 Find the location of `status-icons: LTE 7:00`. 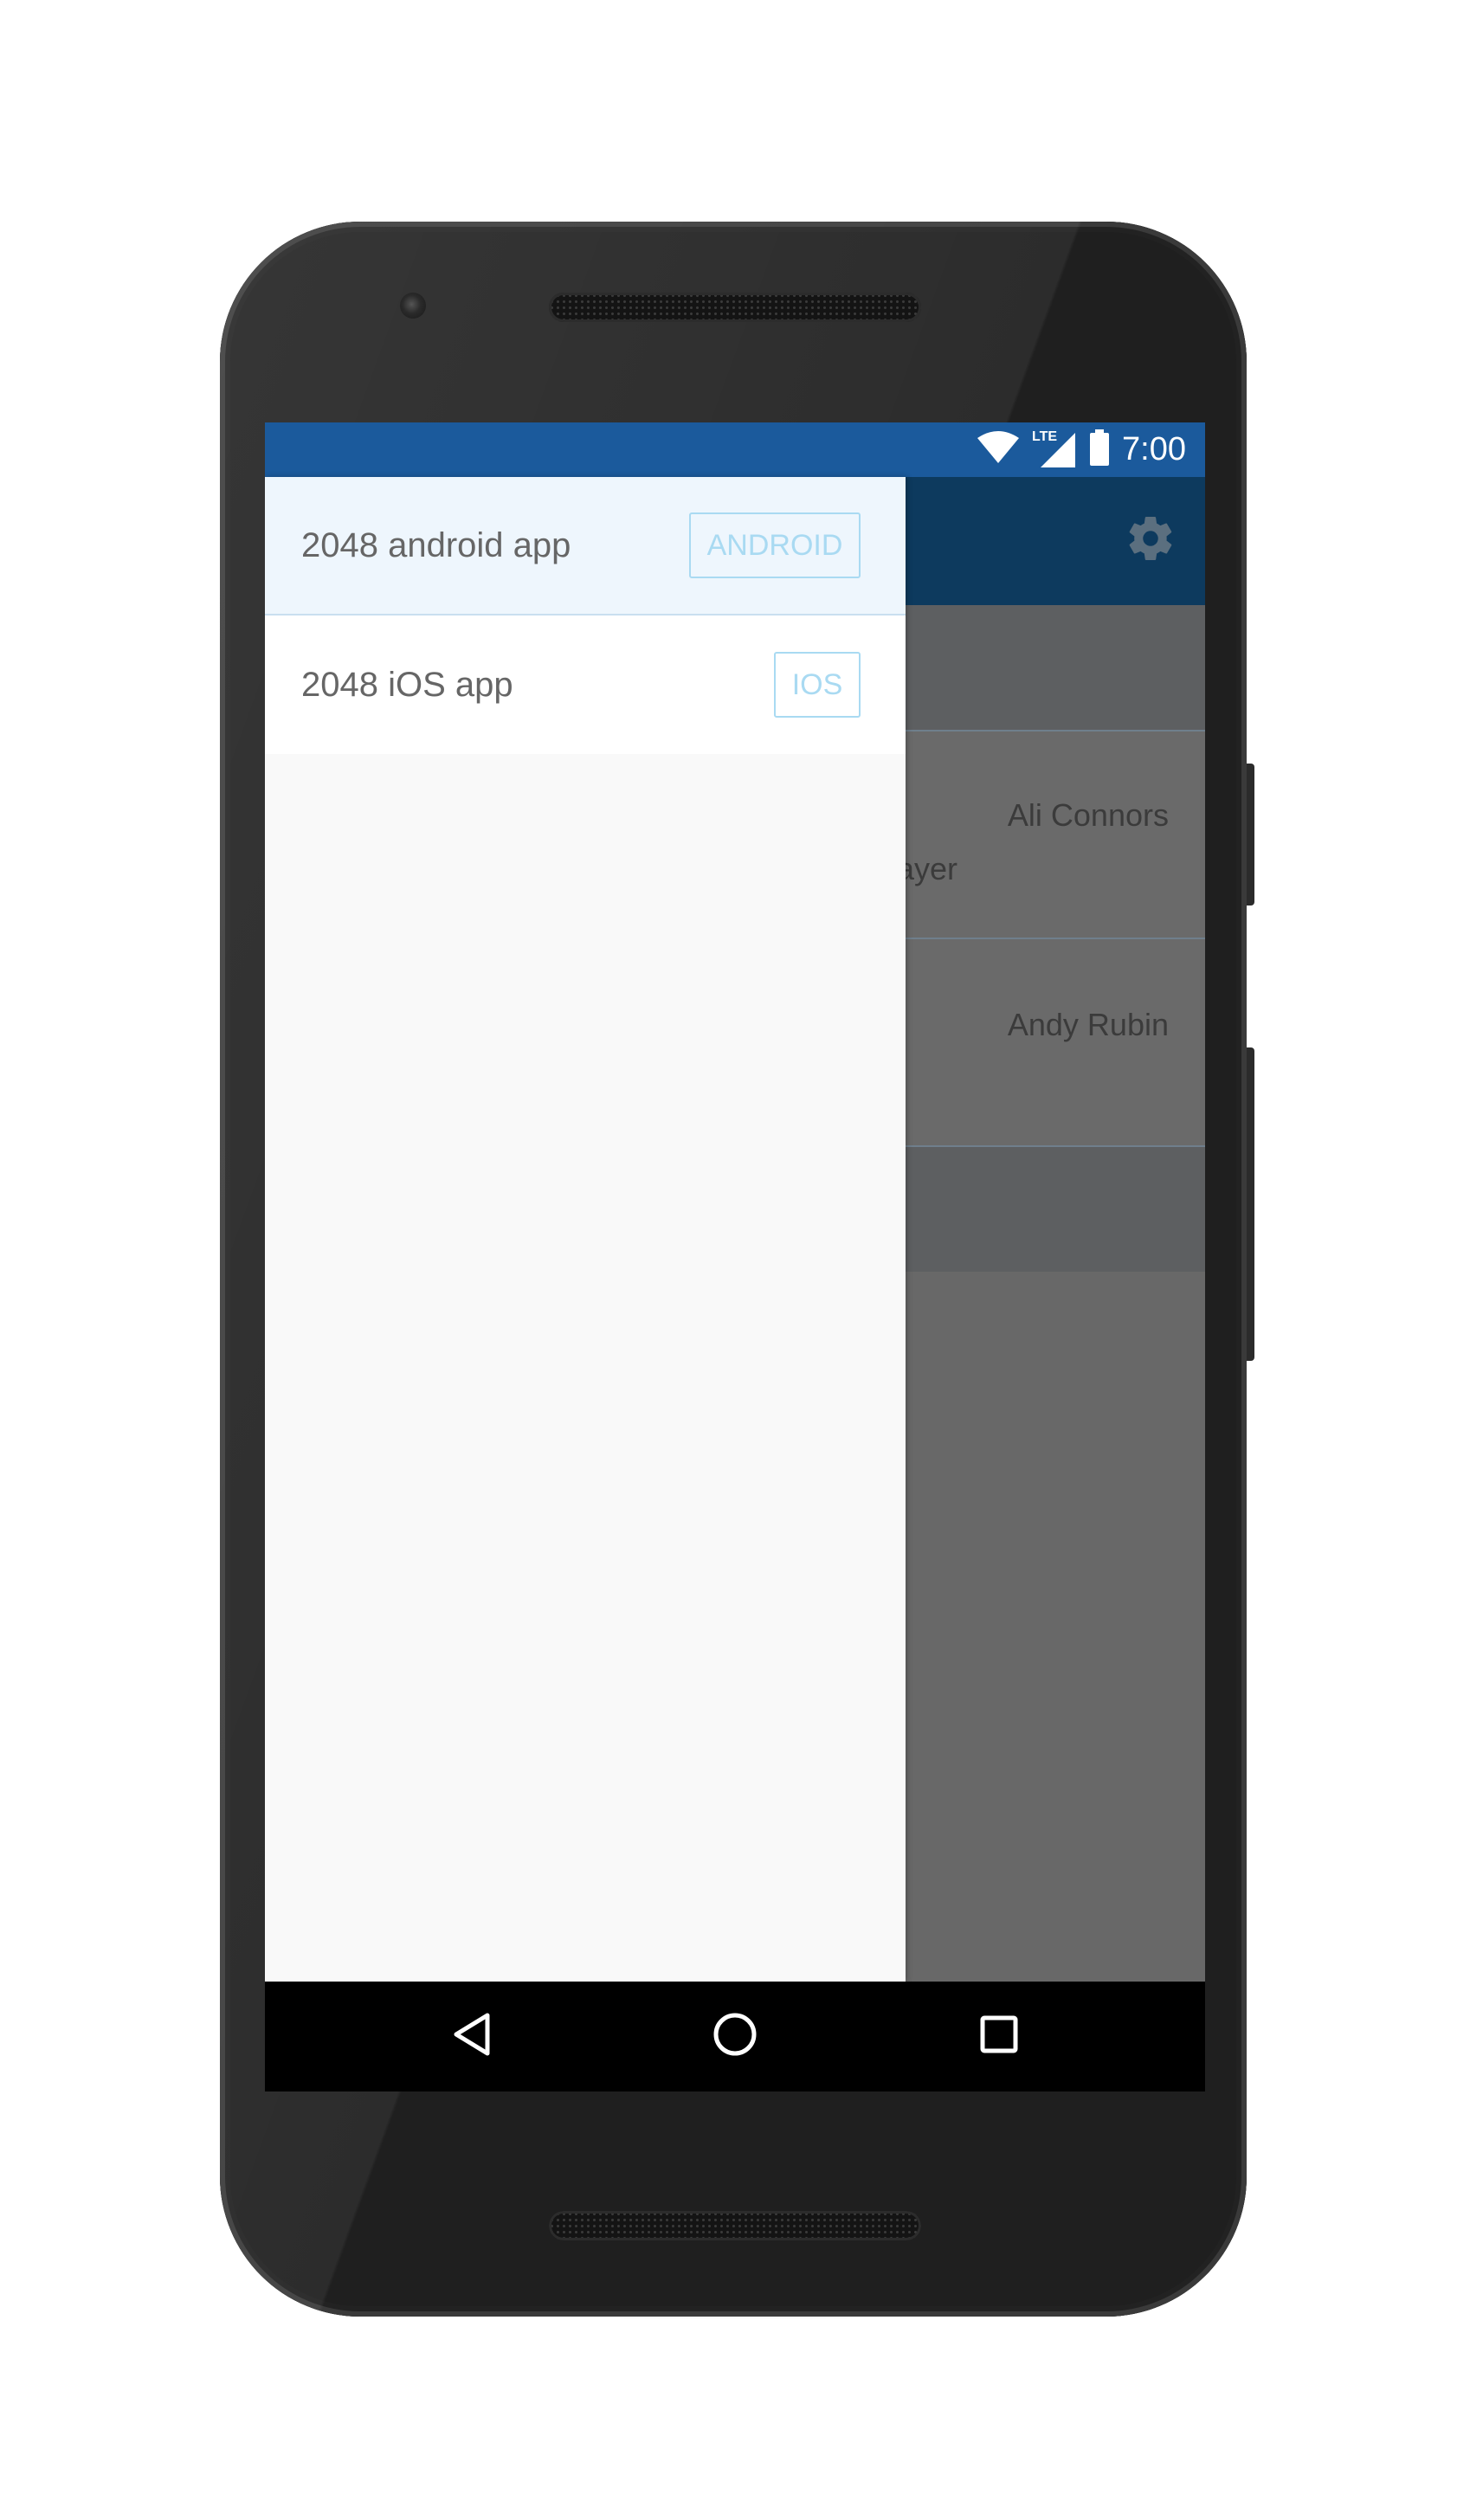

status-icons: LTE 7:00 is located at coordinates (1082, 449).